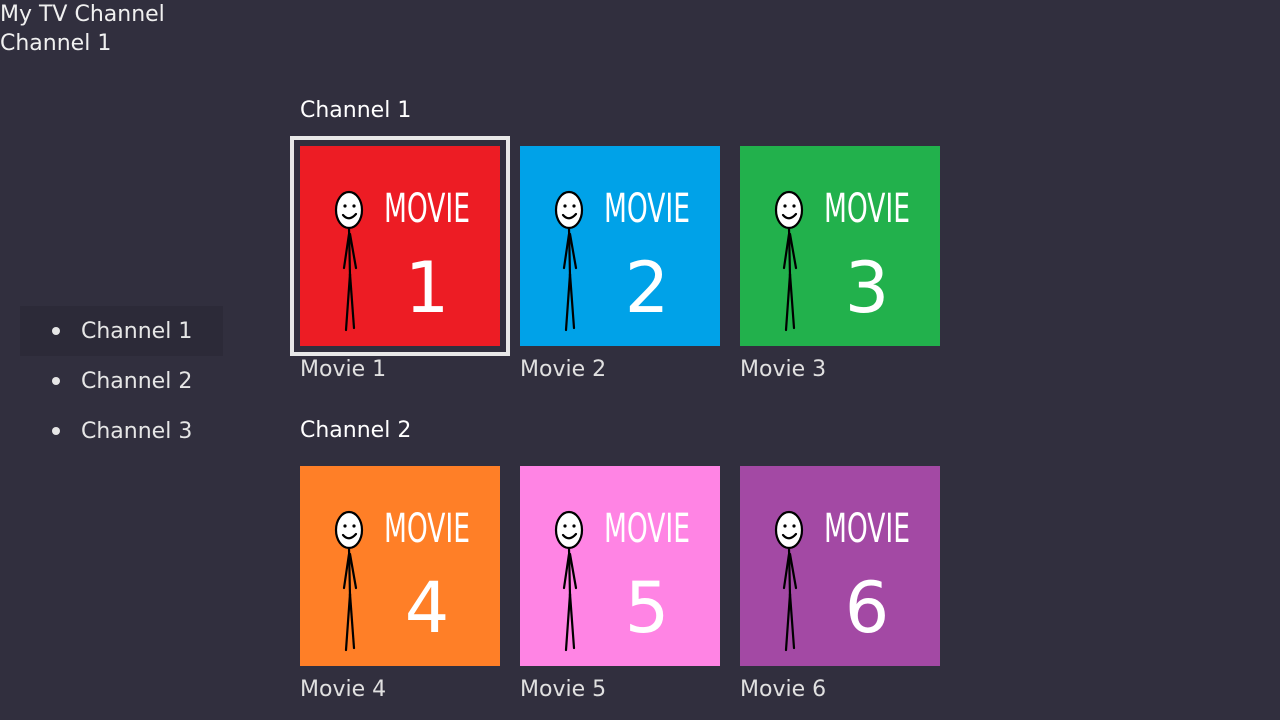 The height and width of the screenshot is (720, 1280). I want to click on movie-tile-3: MOVIE 3 Movie 3, so click(840, 264).